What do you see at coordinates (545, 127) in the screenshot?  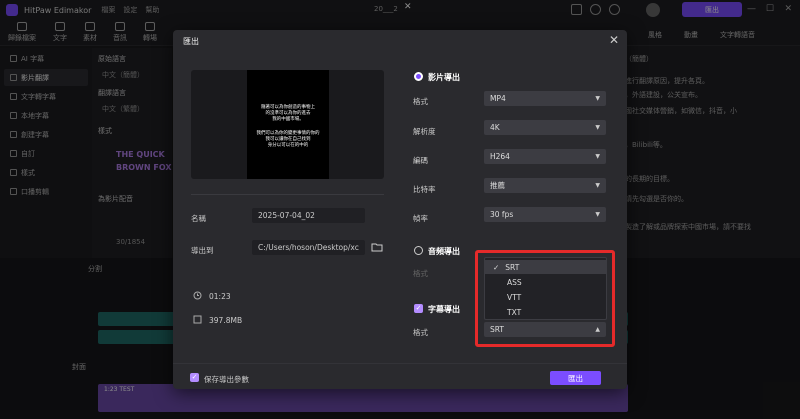 I see `resolution-select: 4K ▼` at bounding box center [545, 127].